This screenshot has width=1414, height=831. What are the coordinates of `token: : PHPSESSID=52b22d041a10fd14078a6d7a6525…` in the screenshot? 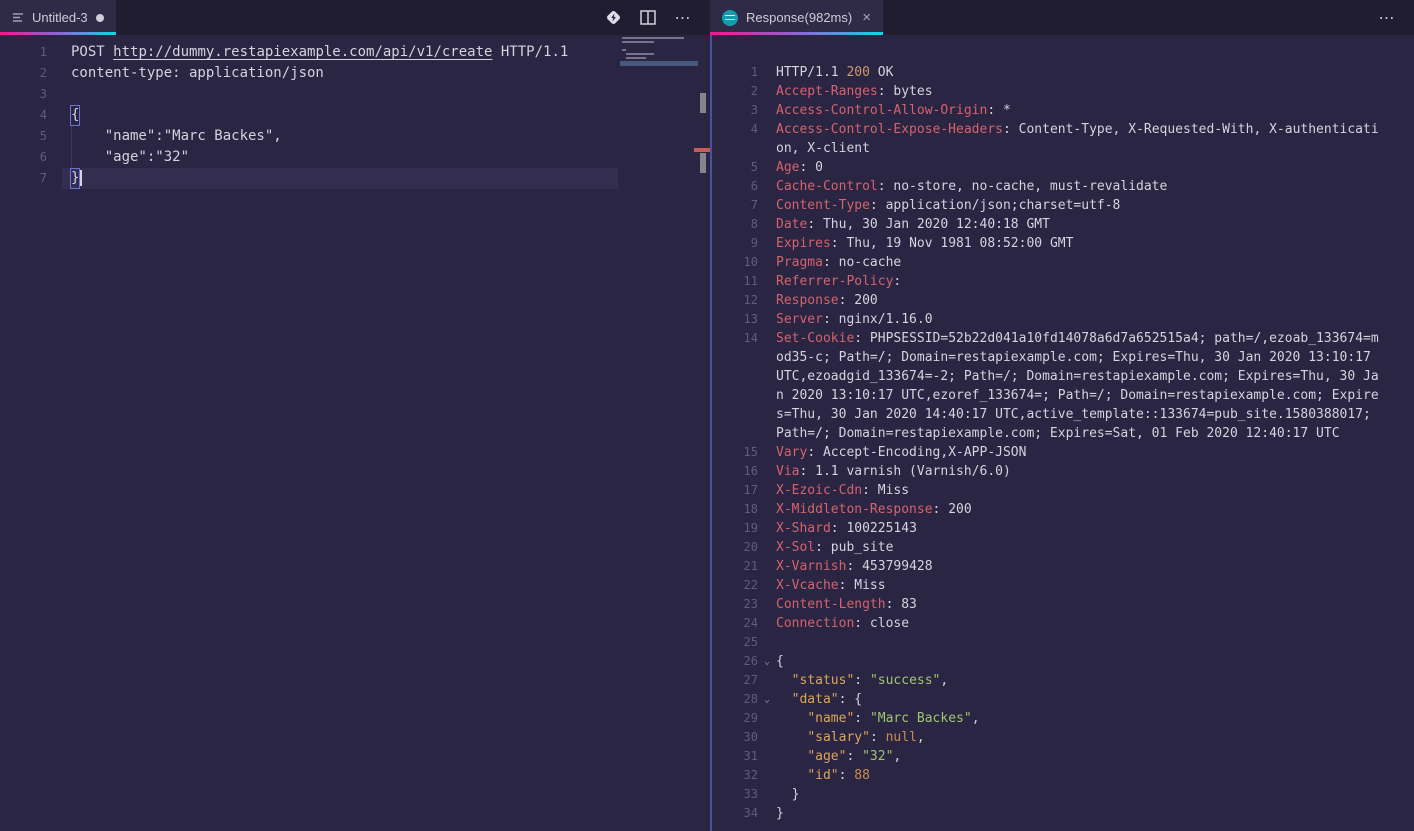 It's located at (1077, 386).